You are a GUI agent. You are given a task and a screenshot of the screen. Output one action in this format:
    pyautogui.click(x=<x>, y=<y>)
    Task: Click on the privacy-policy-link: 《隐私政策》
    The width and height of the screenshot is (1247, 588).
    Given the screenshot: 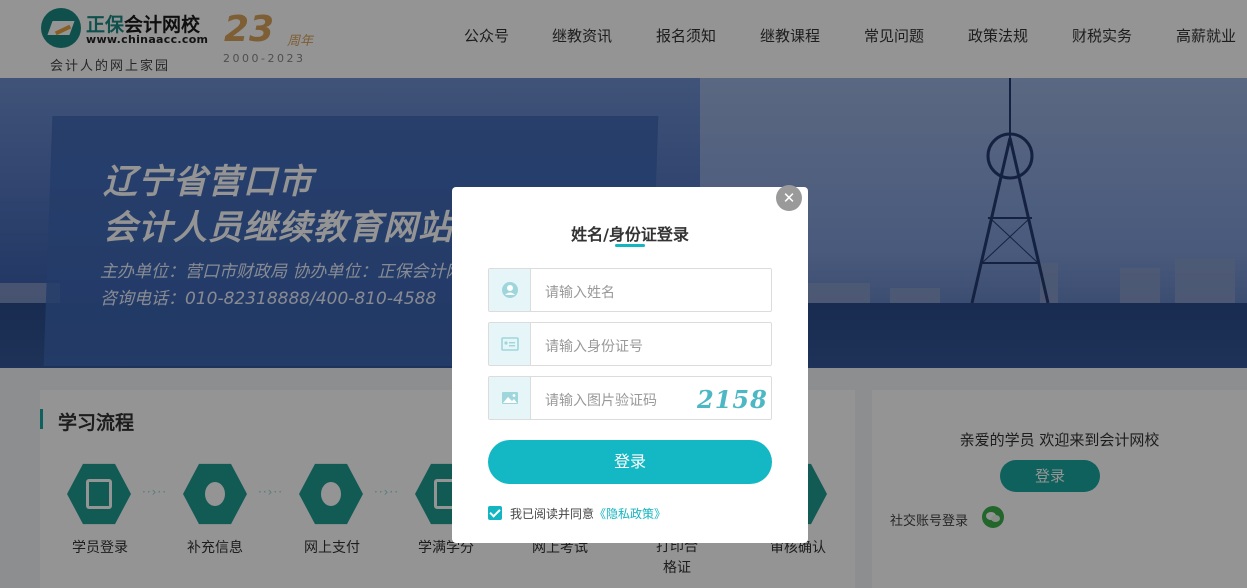 What is the action you would take?
    pyautogui.click(x=630, y=514)
    